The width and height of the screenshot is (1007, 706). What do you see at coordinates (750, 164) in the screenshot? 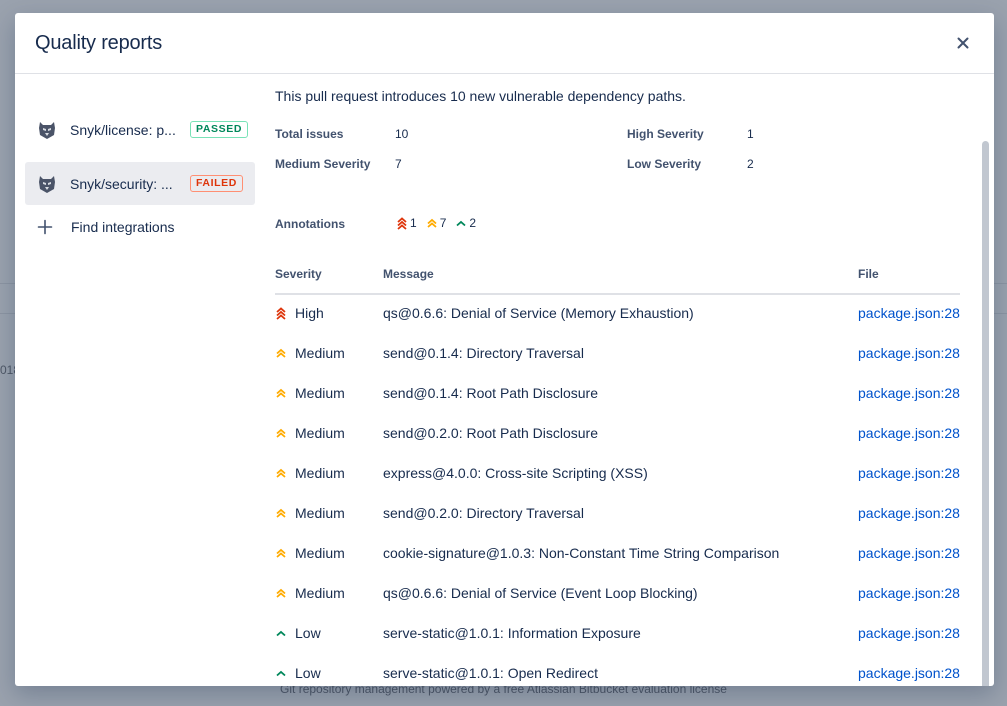
I see `stat-value-low: 2` at bounding box center [750, 164].